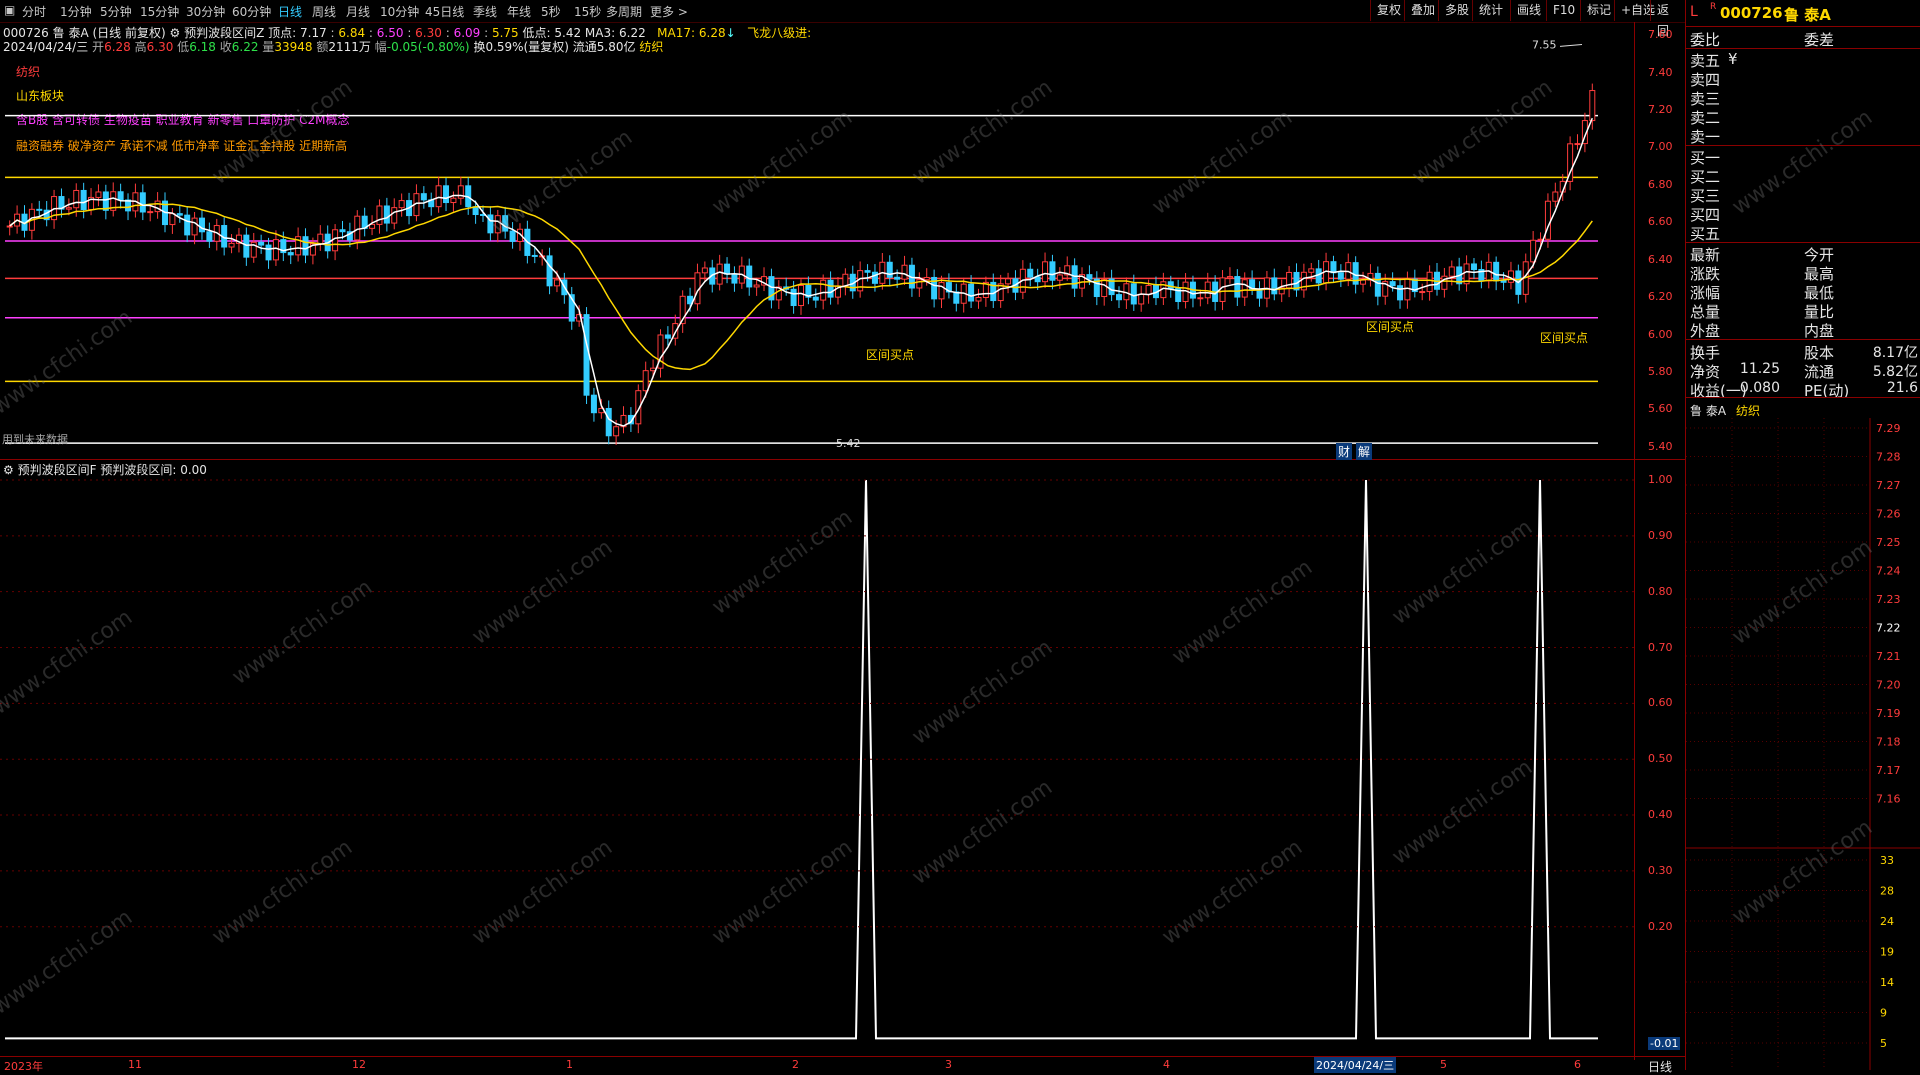 The width and height of the screenshot is (1920, 1075). What do you see at coordinates (1390, 327) in the screenshot?
I see `buy-signal-label: 区间买点` at bounding box center [1390, 327].